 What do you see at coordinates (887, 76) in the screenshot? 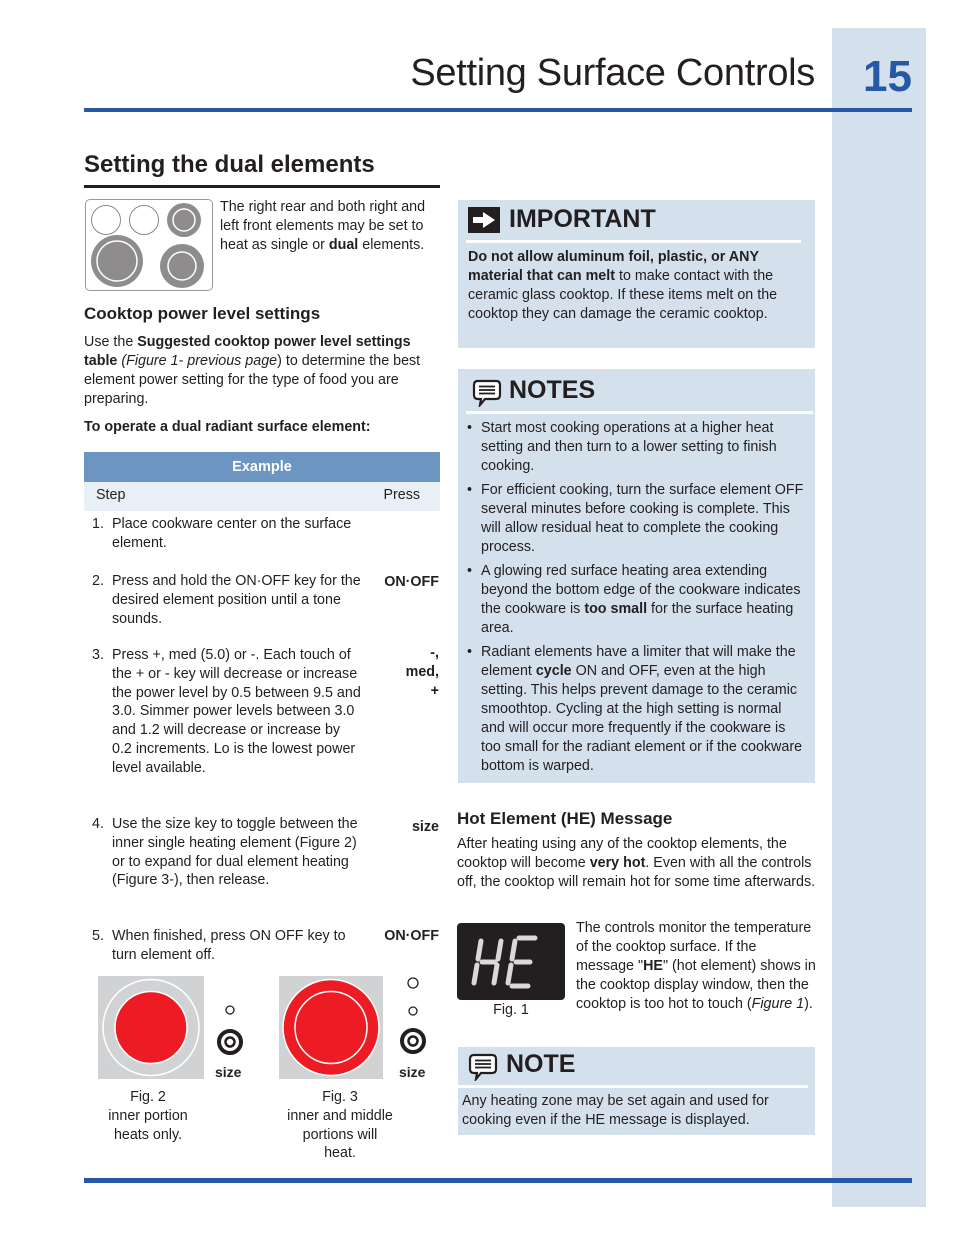
I see `page-number: 15` at bounding box center [887, 76].